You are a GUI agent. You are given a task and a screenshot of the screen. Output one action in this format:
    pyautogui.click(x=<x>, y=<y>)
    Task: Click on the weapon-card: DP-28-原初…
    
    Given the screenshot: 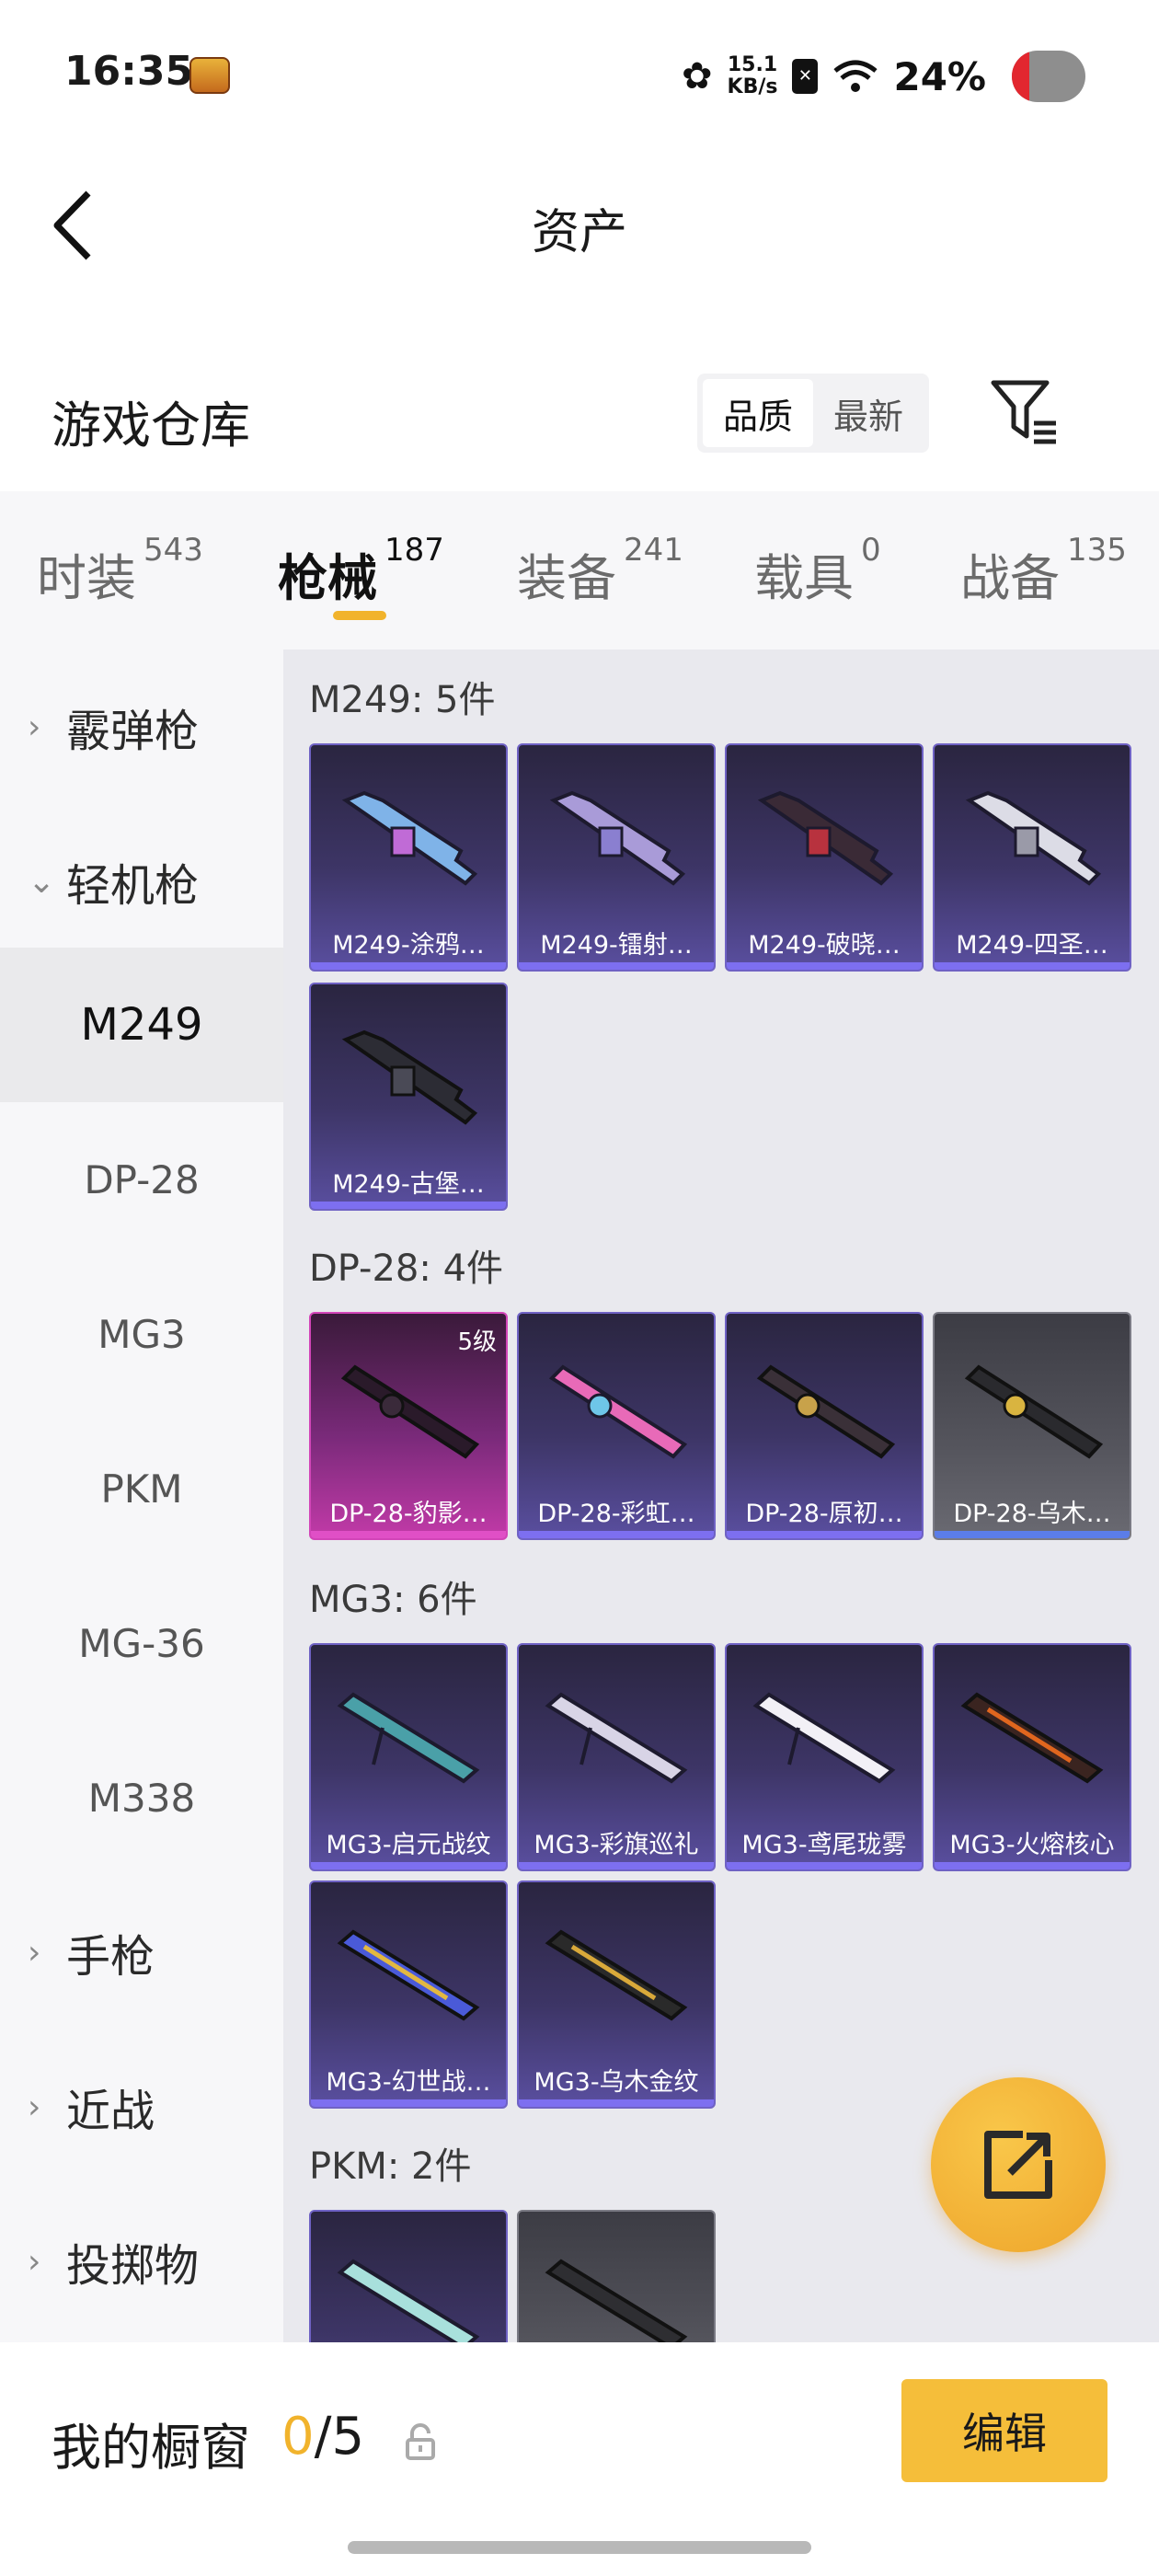 What is the action you would take?
    pyautogui.click(x=824, y=1426)
    